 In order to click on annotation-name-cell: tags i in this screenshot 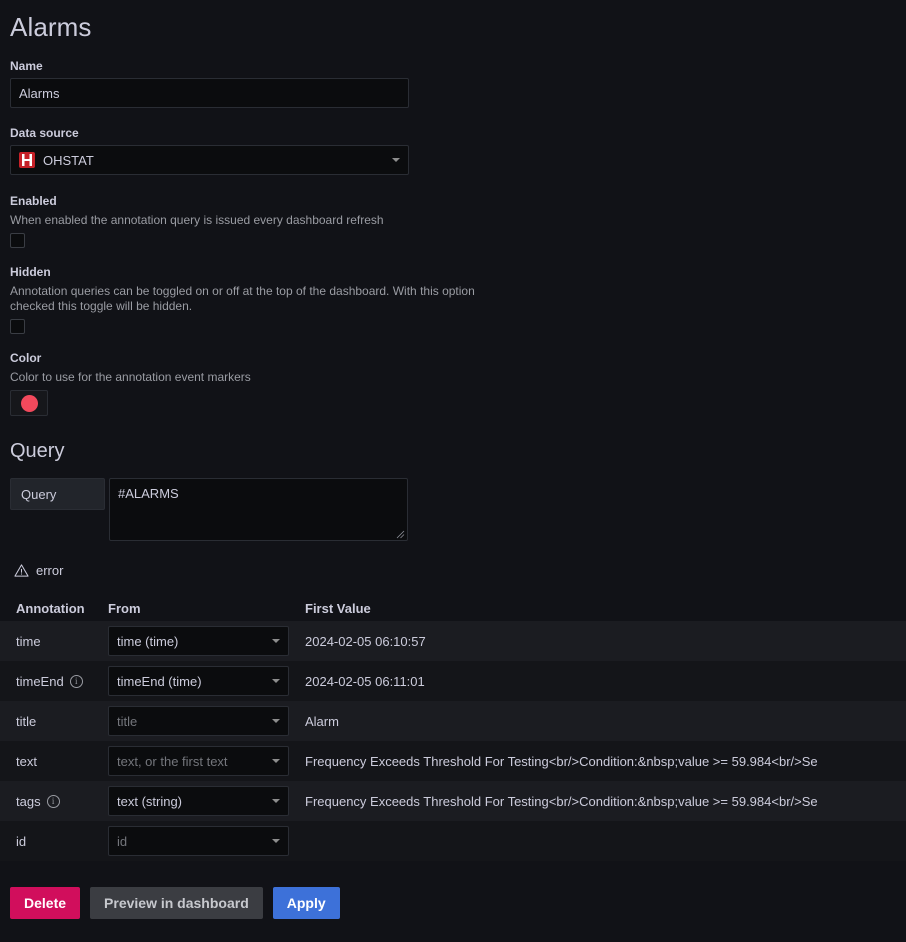, I will do `click(54, 801)`.